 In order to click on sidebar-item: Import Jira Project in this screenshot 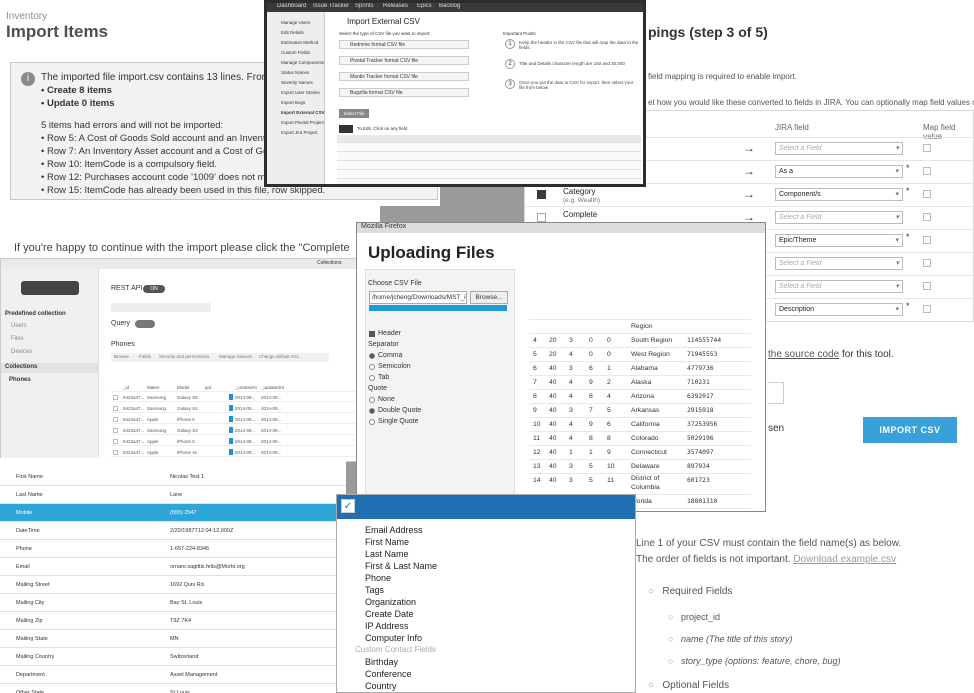, I will do `click(299, 132)`.